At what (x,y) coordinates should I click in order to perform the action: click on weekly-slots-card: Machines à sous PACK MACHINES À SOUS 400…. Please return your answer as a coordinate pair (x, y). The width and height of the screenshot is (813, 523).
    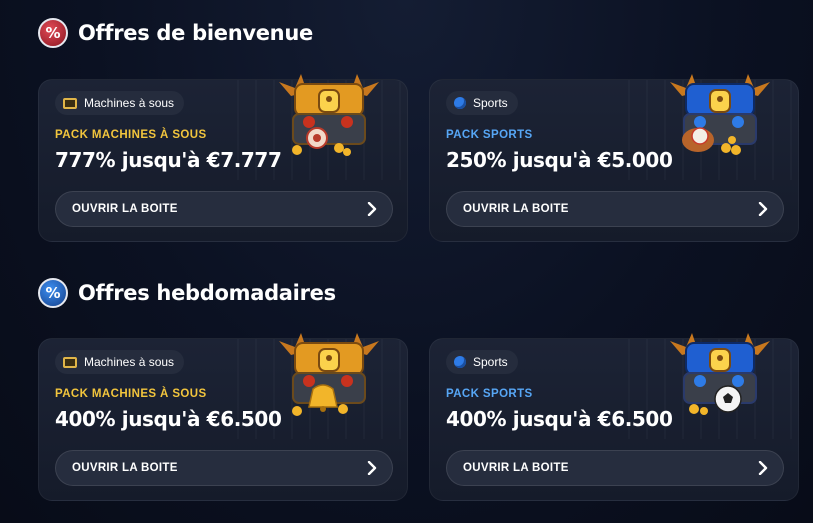
    Looking at the image, I should click on (223, 417).